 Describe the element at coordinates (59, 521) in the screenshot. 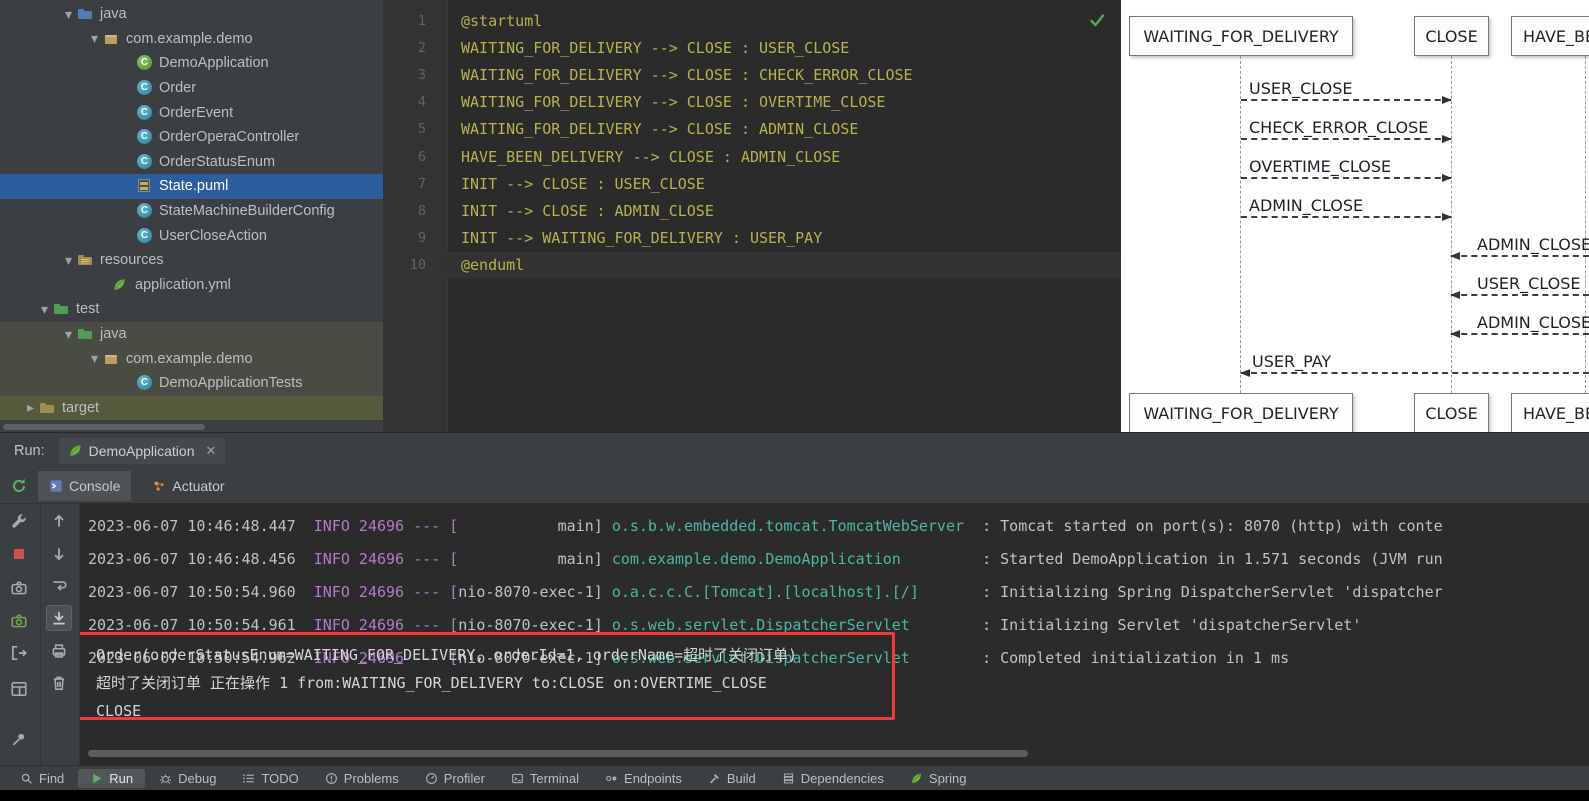

I see `up-arrow-button` at that location.